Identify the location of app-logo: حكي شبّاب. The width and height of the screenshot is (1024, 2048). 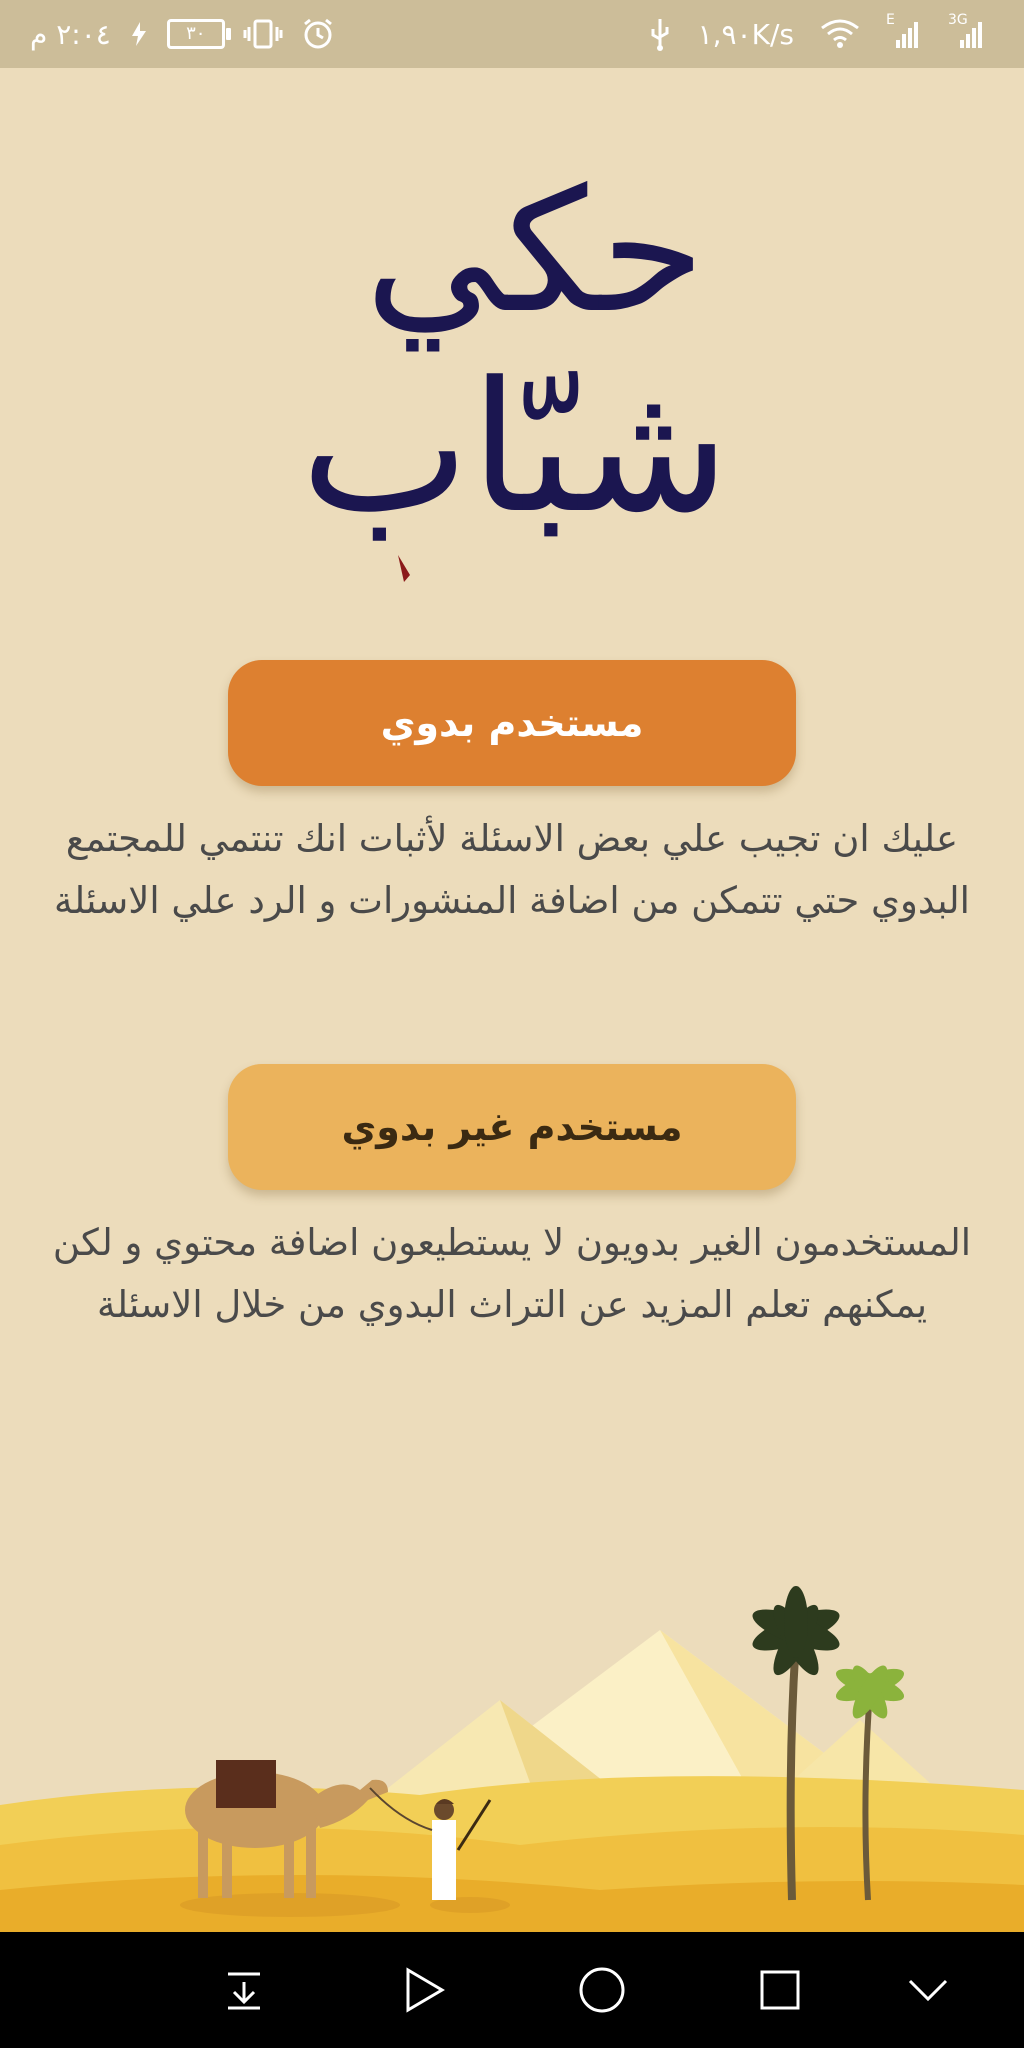
(515, 367).